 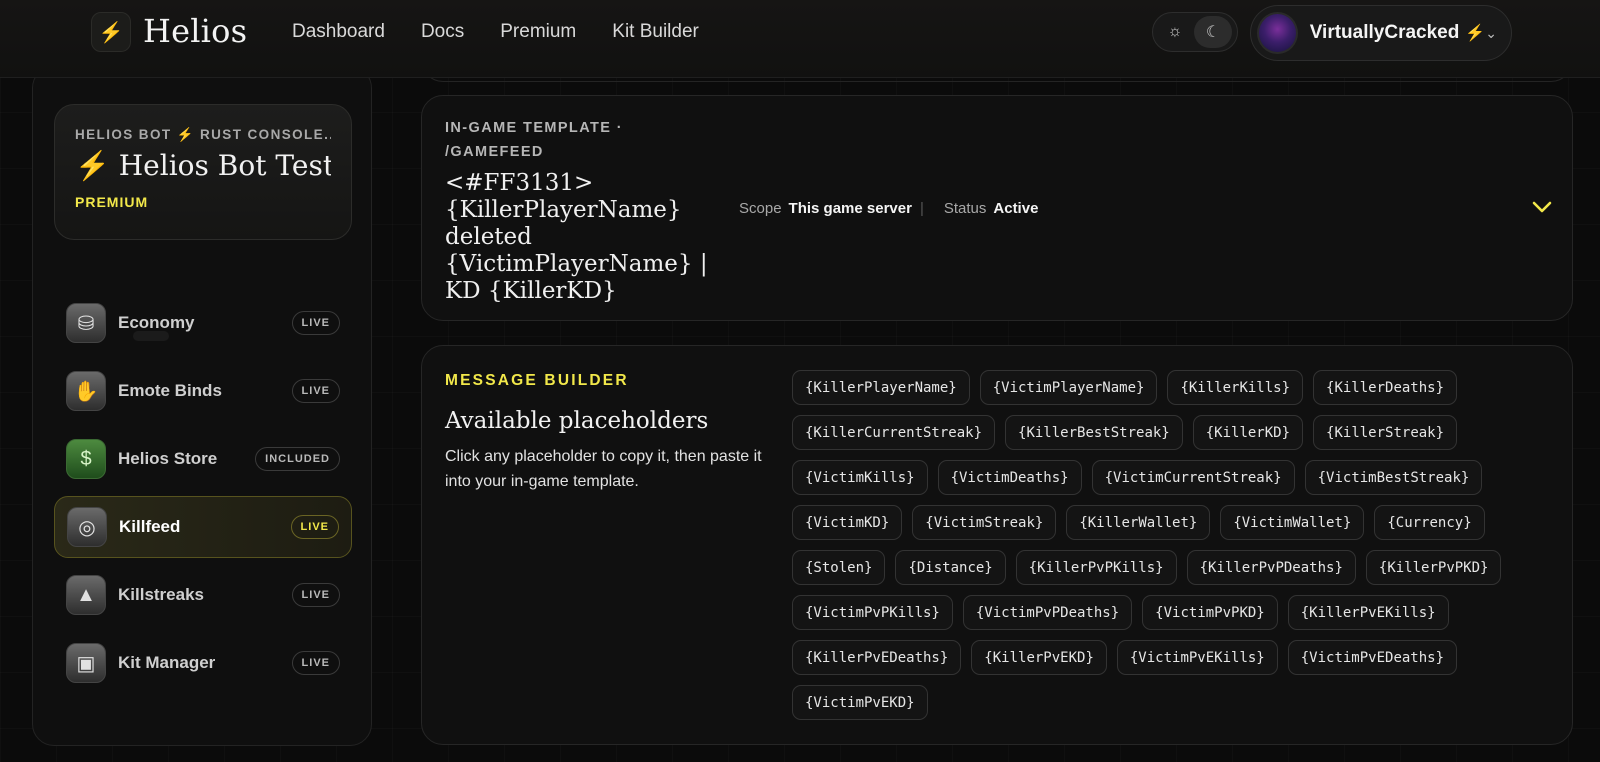 What do you see at coordinates (877, 657) in the screenshot?
I see `placeholder-chip: {KillerPvEDeaths}` at bounding box center [877, 657].